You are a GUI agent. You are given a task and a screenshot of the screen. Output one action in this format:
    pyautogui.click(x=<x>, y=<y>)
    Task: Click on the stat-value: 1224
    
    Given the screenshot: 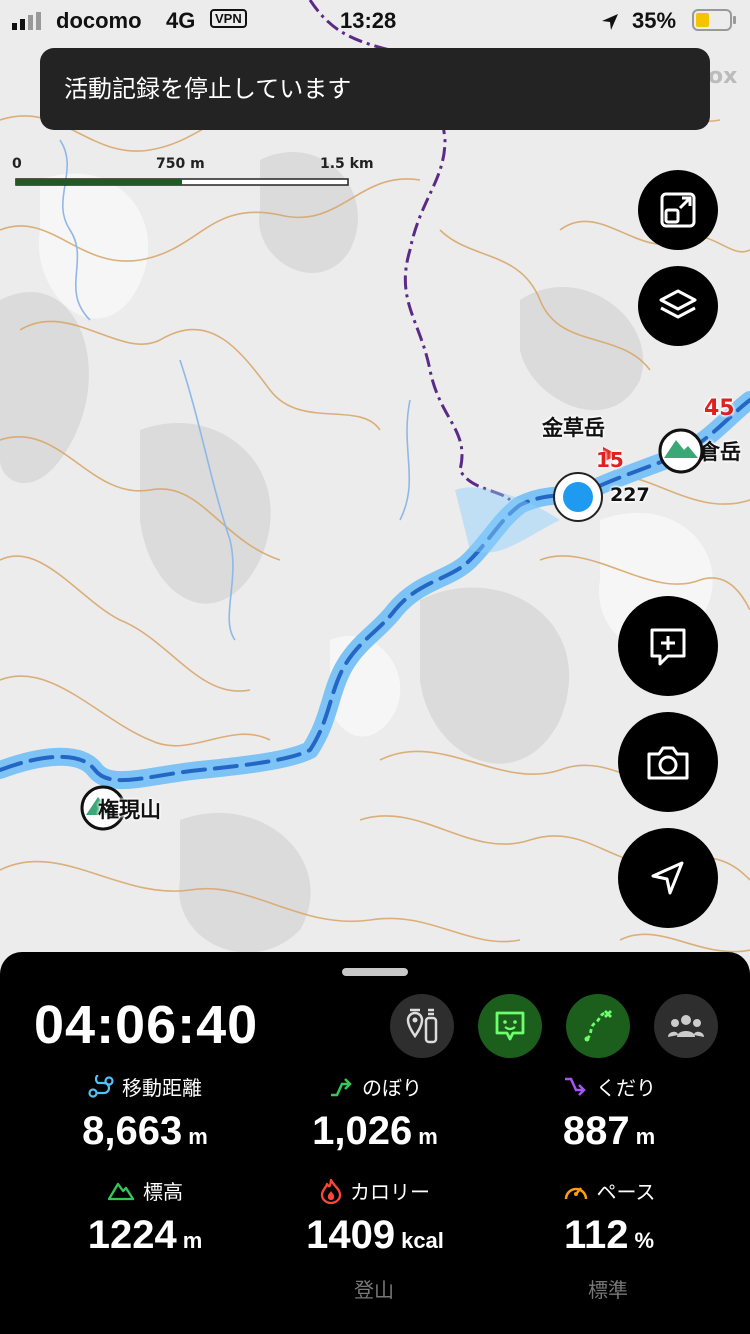 What is the action you would take?
    pyautogui.click(x=132, y=1235)
    